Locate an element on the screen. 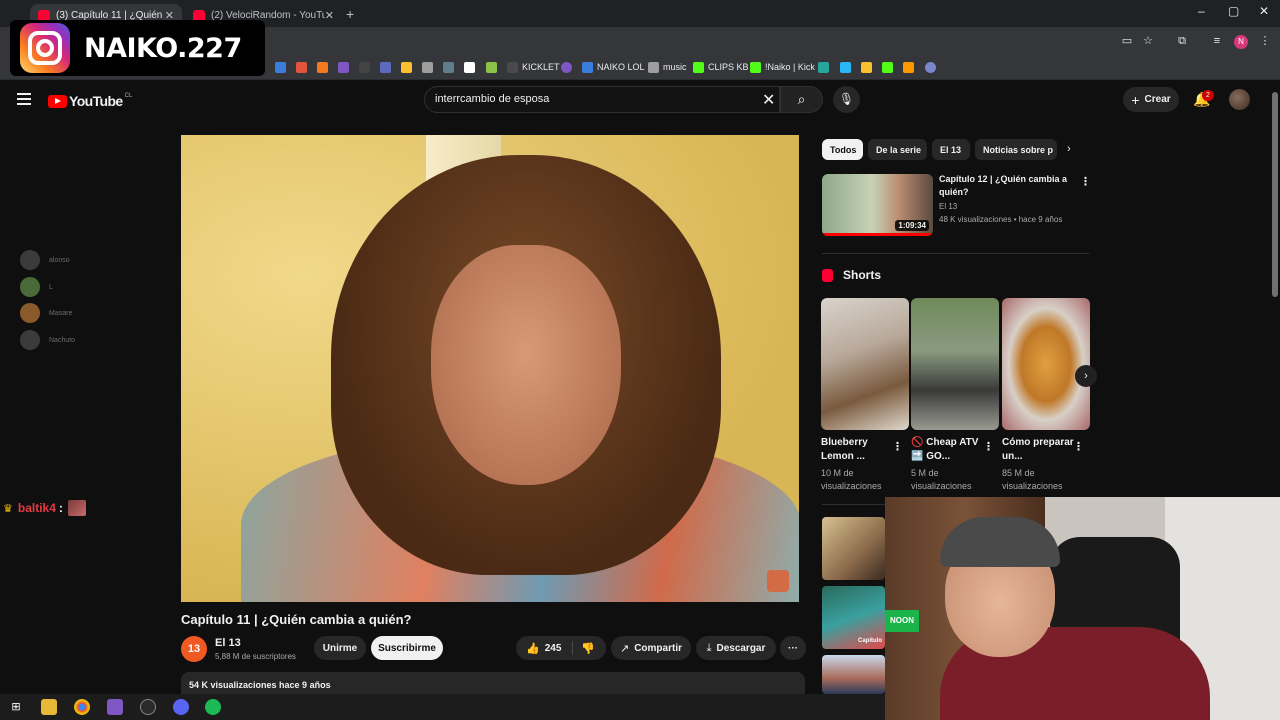  recommendation-channel: El 13 is located at coordinates (948, 206).